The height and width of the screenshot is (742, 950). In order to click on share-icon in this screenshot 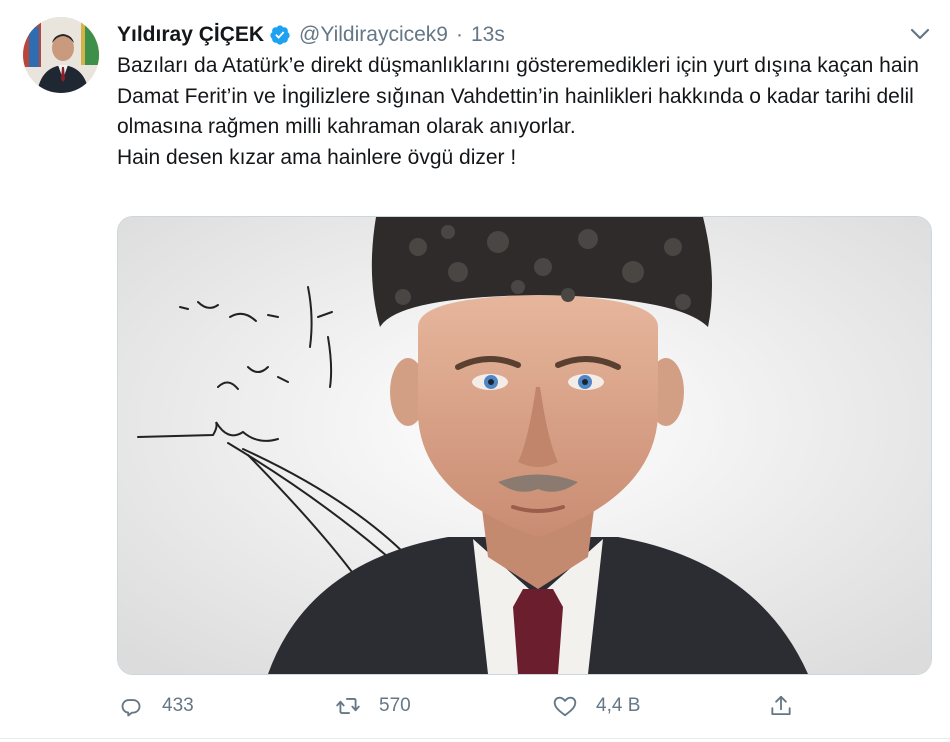, I will do `click(781, 705)`.